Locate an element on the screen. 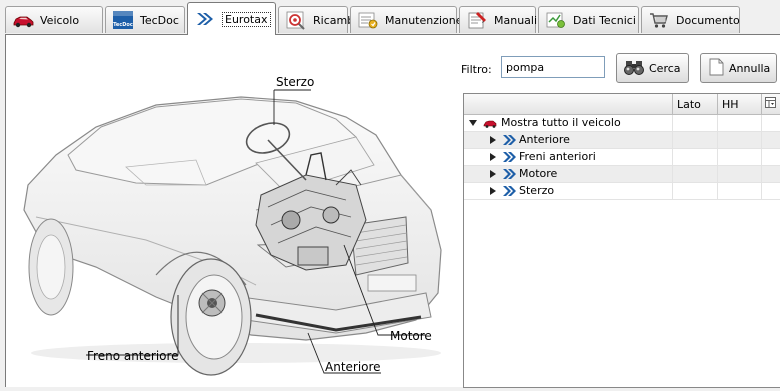 The height and width of the screenshot is (391, 780). tab-ricamb: Ricamb is located at coordinates (316, 19).